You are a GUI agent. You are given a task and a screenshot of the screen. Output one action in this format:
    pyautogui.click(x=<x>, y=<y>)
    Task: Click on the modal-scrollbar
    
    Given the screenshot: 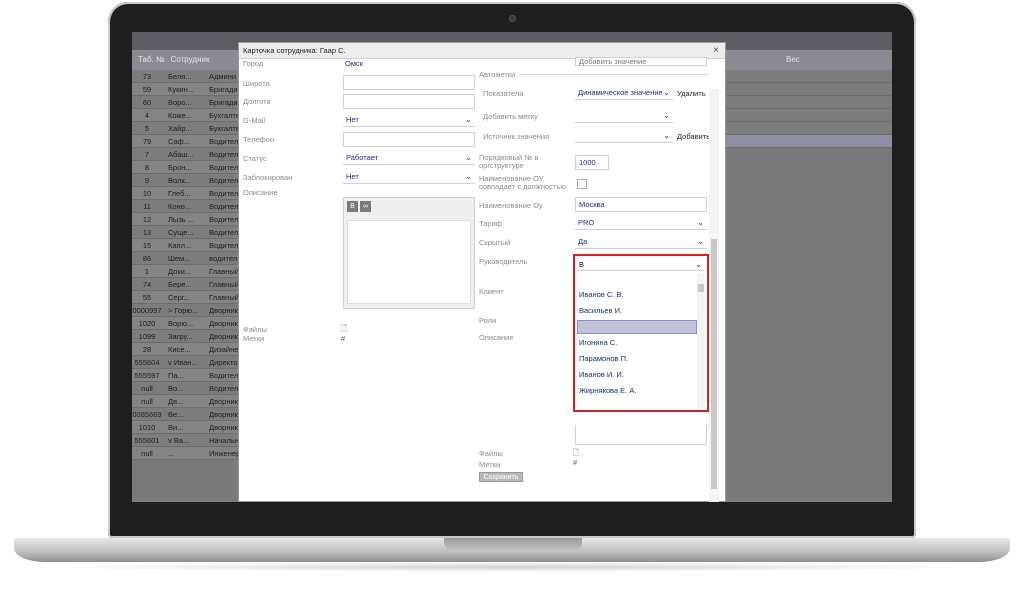 What is the action you would take?
    pyautogui.click(x=714, y=295)
    